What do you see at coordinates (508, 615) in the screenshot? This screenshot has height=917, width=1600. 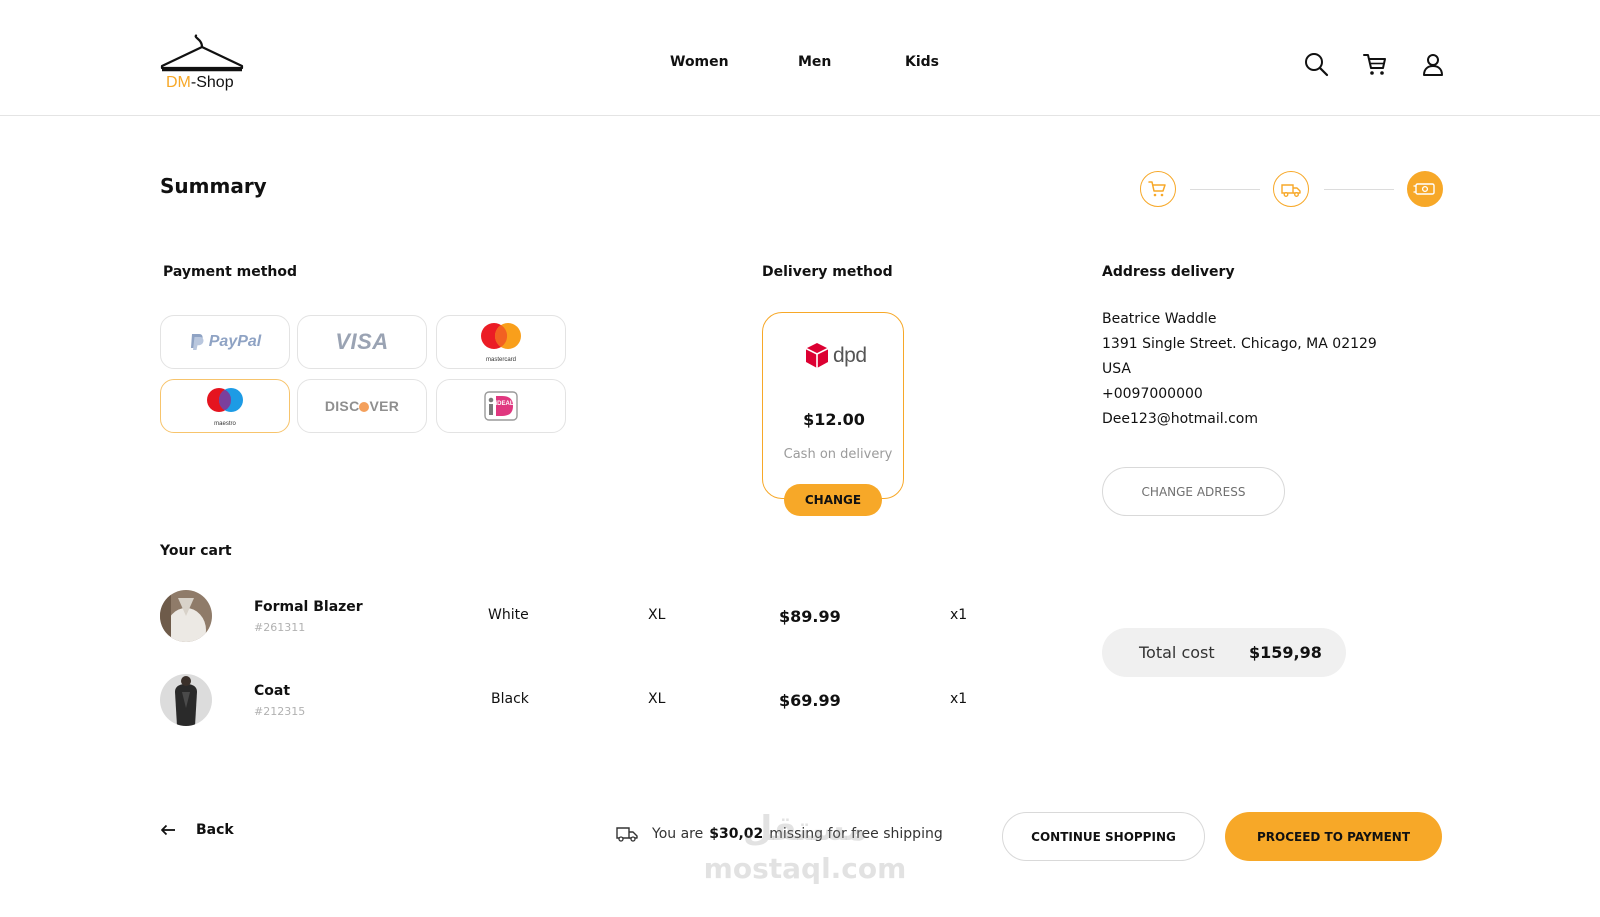 I see `cart-item-color: White` at bounding box center [508, 615].